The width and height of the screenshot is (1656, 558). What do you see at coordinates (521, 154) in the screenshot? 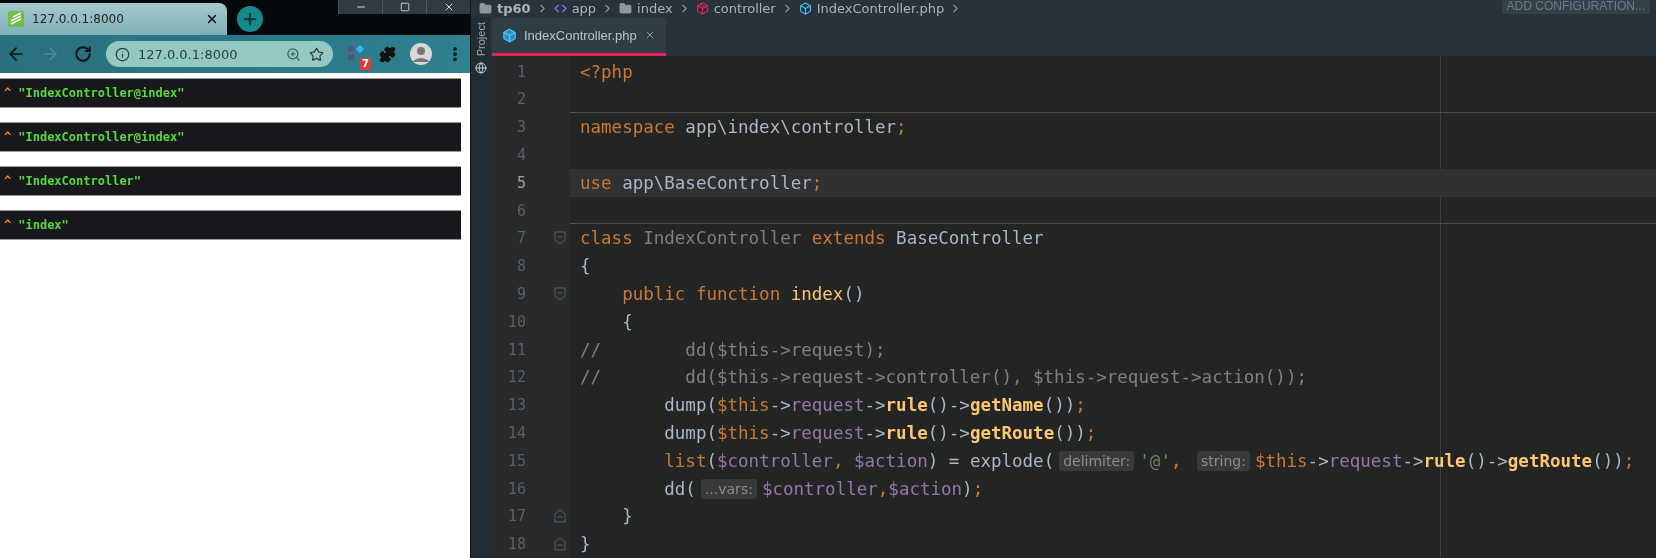
I see `line-number: 4` at bounding box center [521, 154].